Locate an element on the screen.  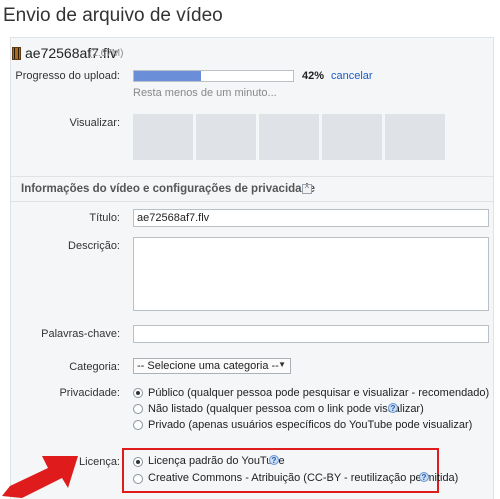
category-label: Categoria: is located at coordinates (94, 367).